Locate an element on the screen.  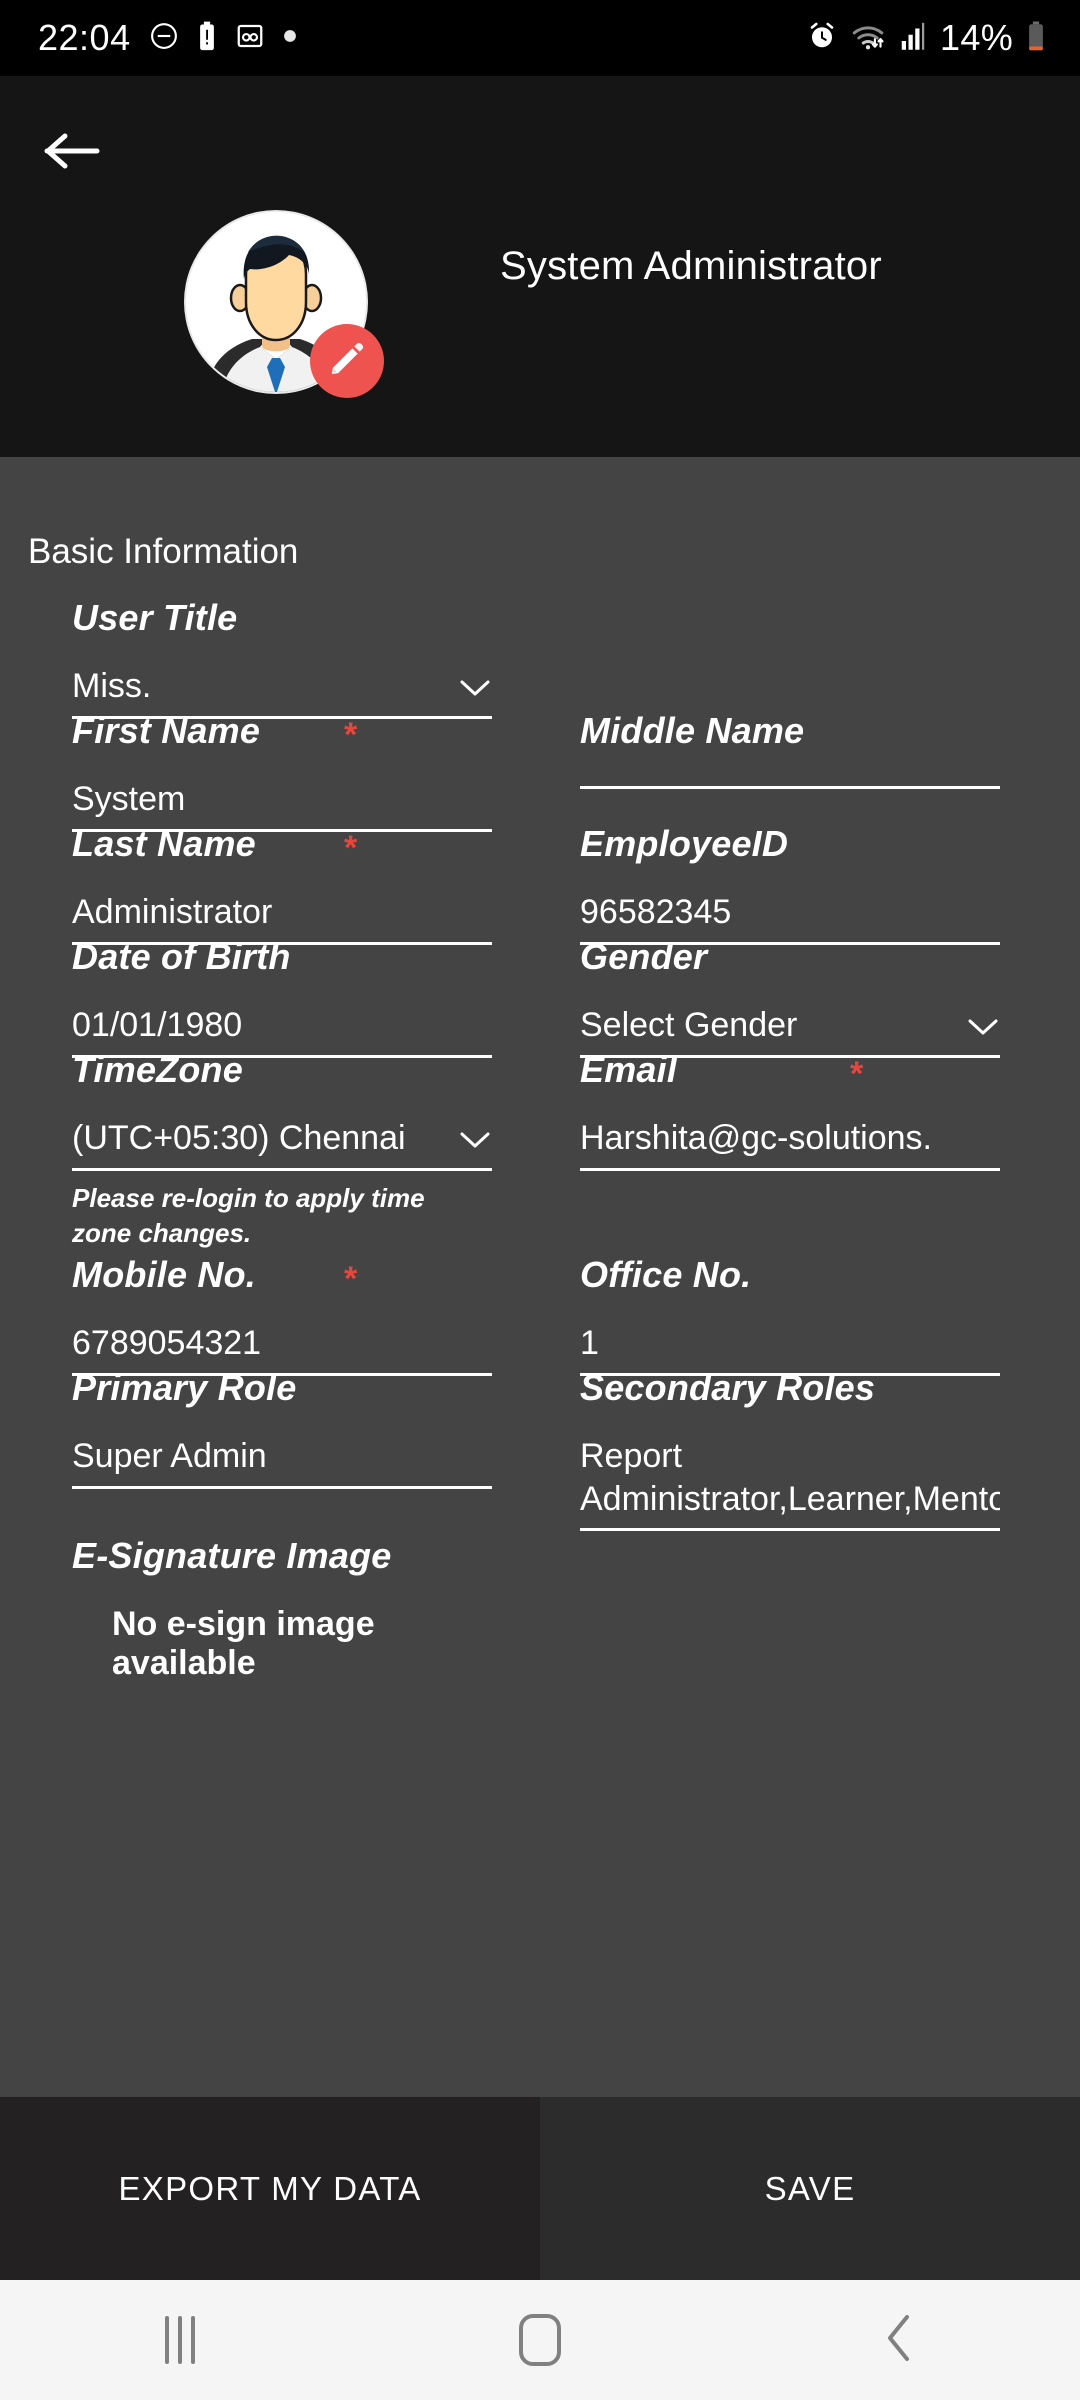
field-value-employeeid: 96582345 is located at coordinates (656, 912).